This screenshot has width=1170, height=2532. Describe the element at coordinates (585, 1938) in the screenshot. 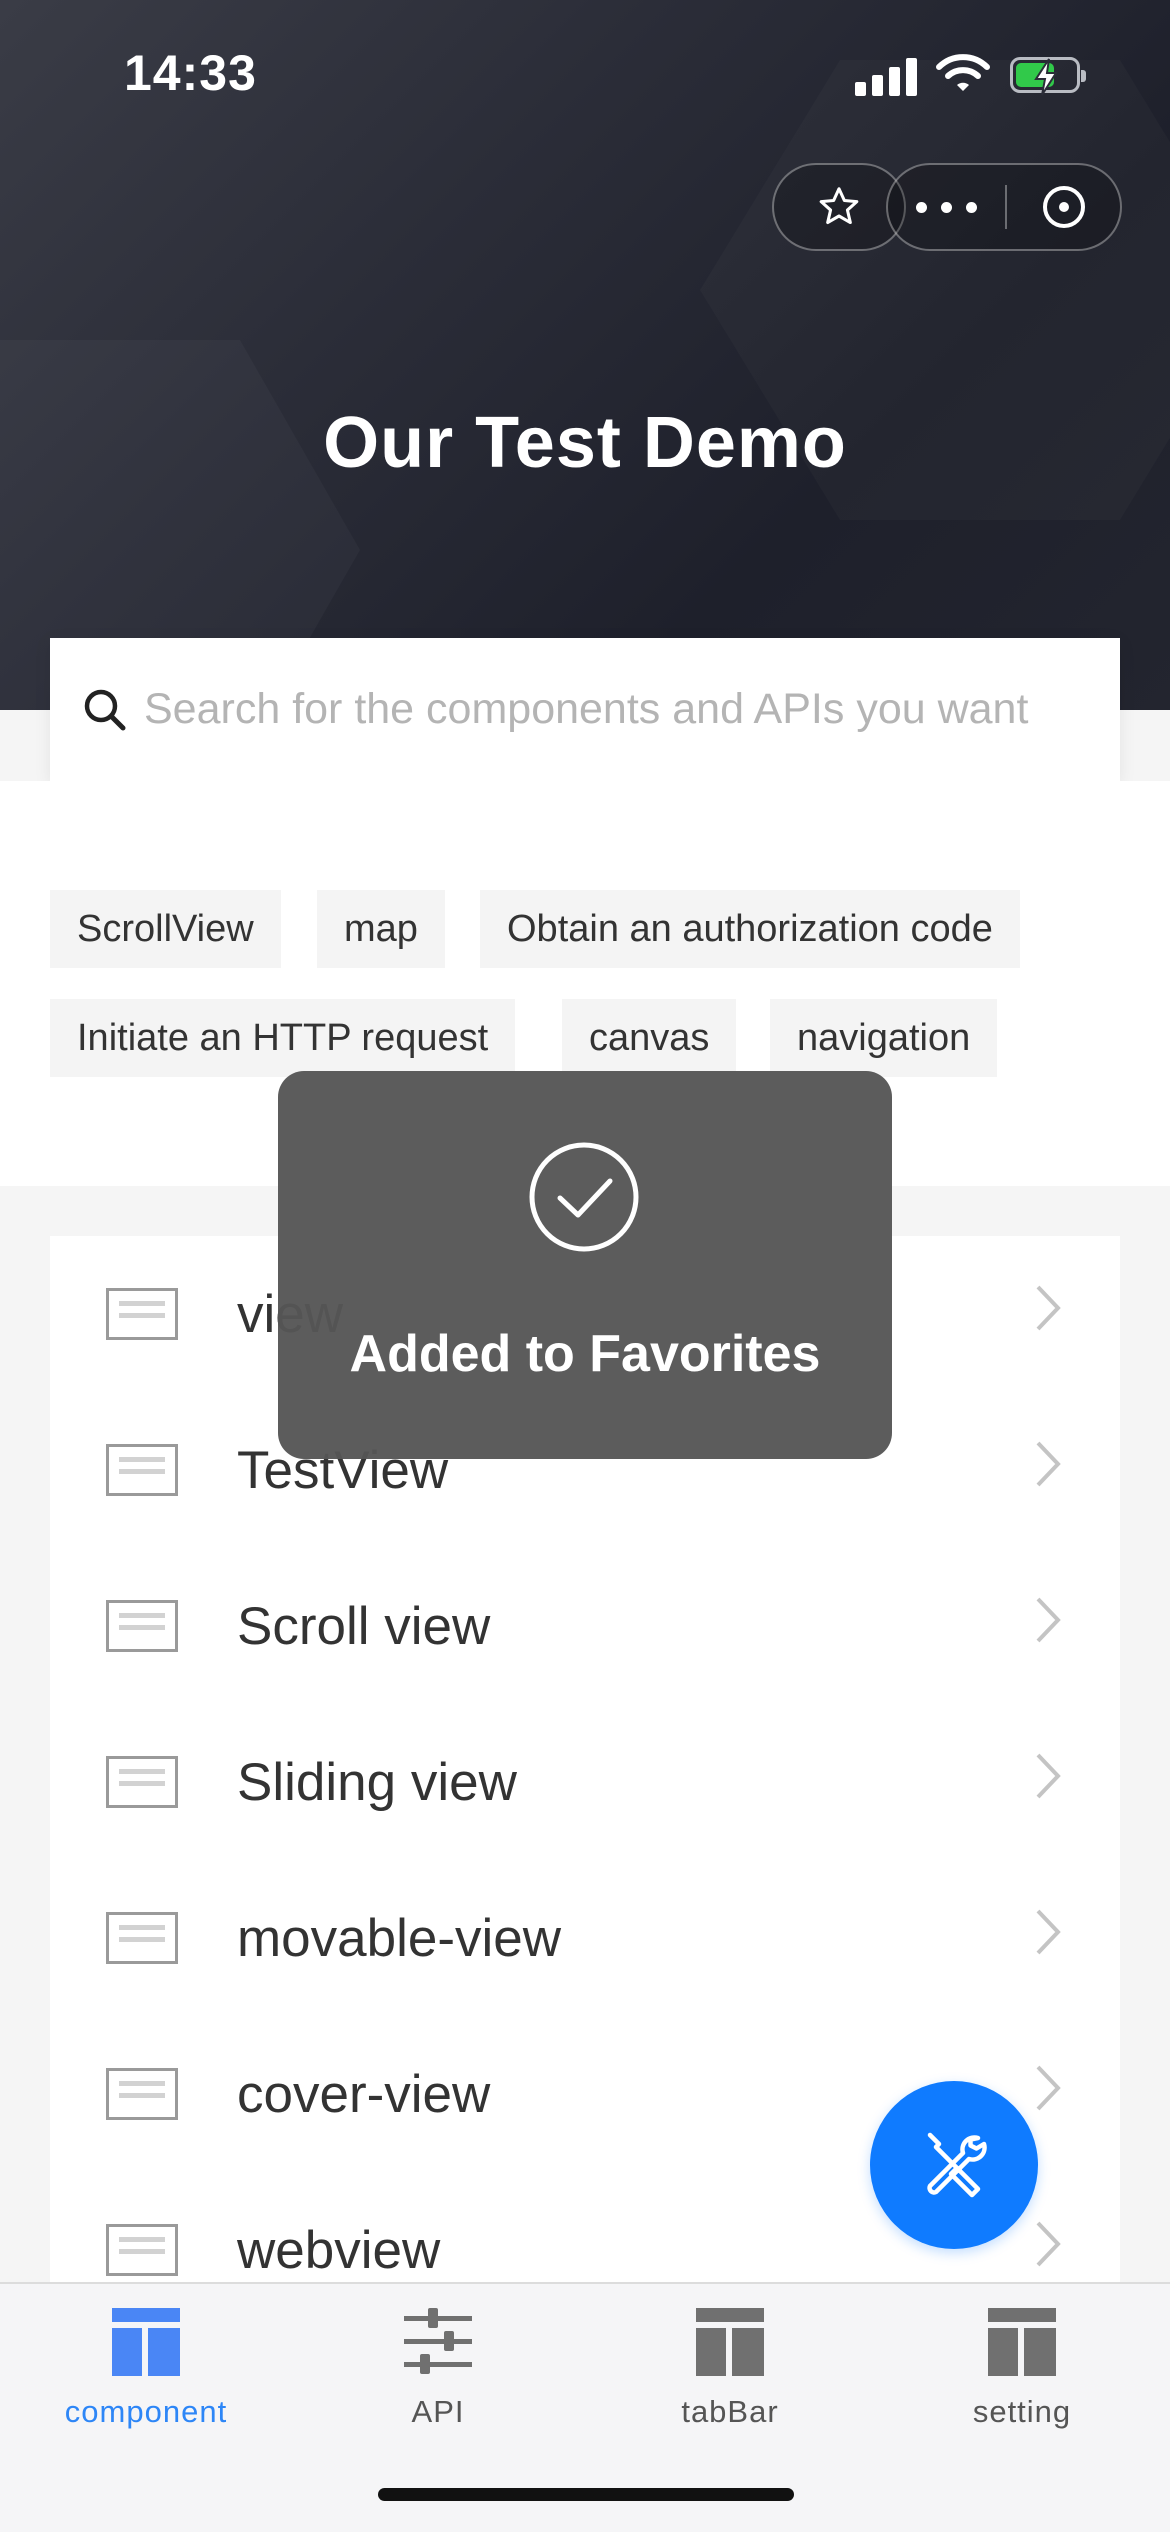

I see `list-item: movable-view` at that location.